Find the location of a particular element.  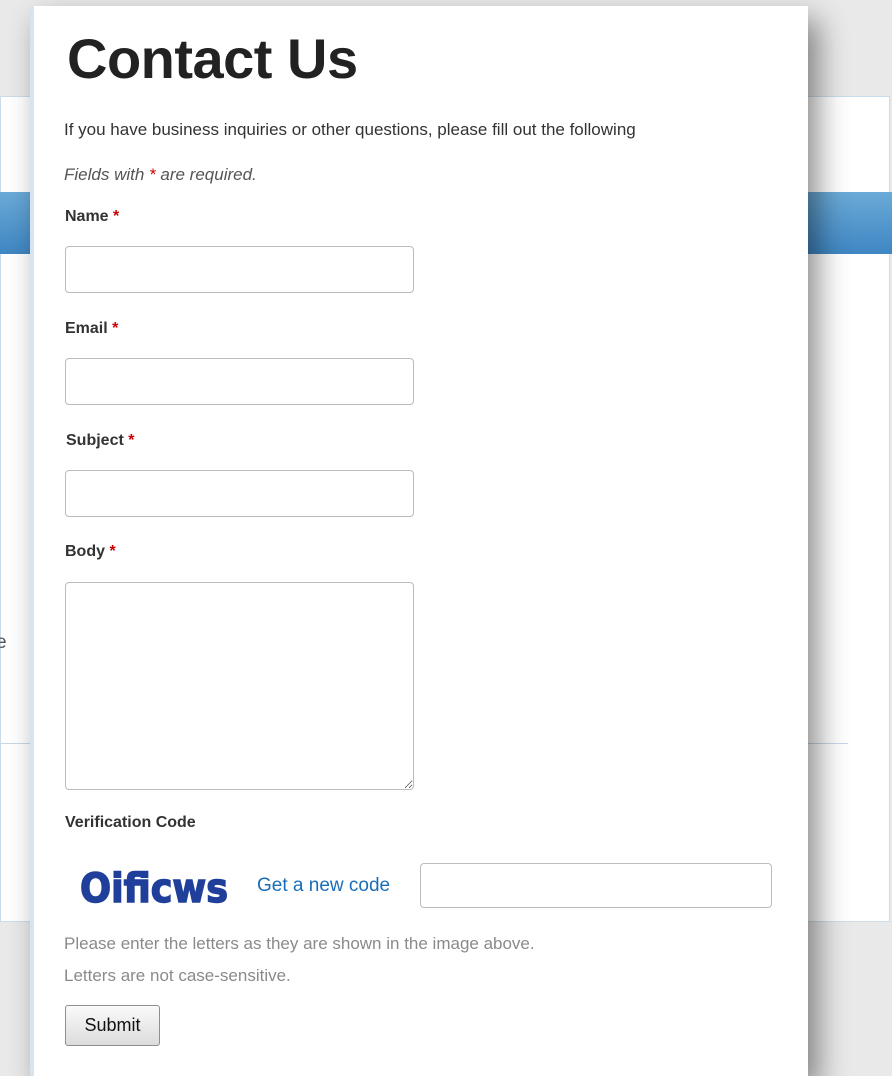

verification-hint-line-2: Letters are not case-sensitive. is located at coordinates (177, 975).